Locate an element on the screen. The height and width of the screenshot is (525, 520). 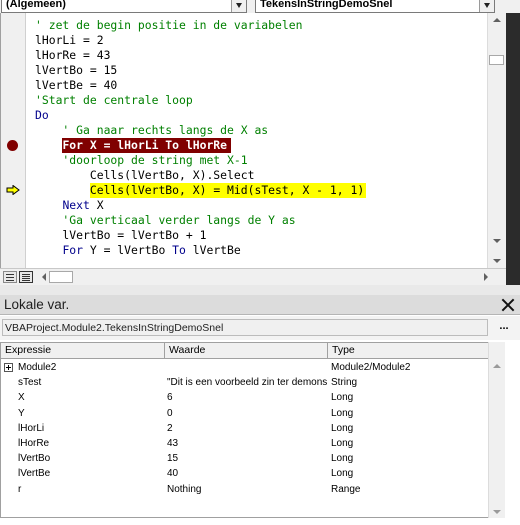
scroll-right-arrow-icon is located at coordinates (486, 277).